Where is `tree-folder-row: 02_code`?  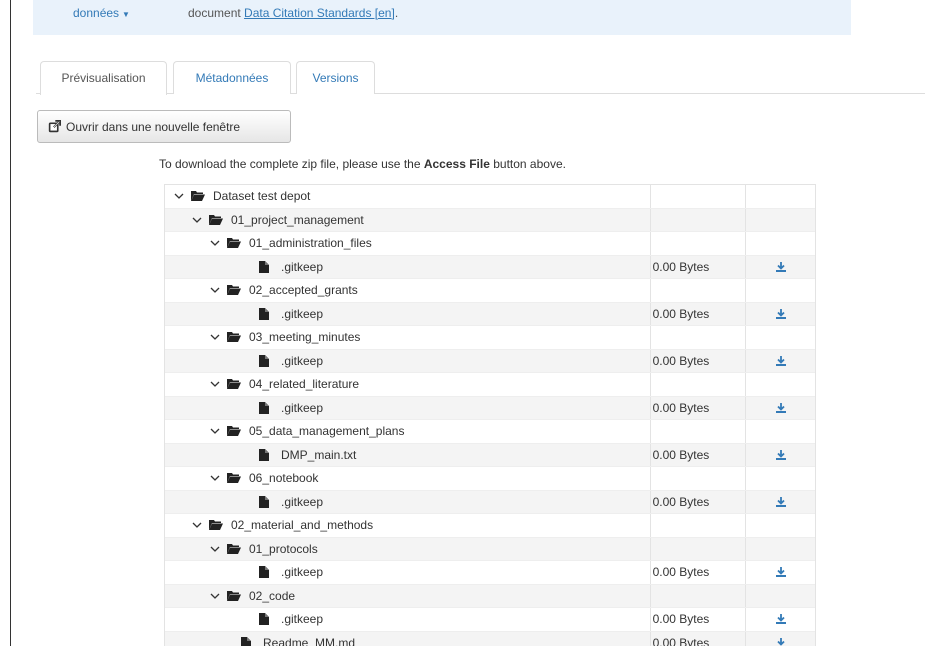 tree-folder-row: 02_code is located at coordinates (490, 596).